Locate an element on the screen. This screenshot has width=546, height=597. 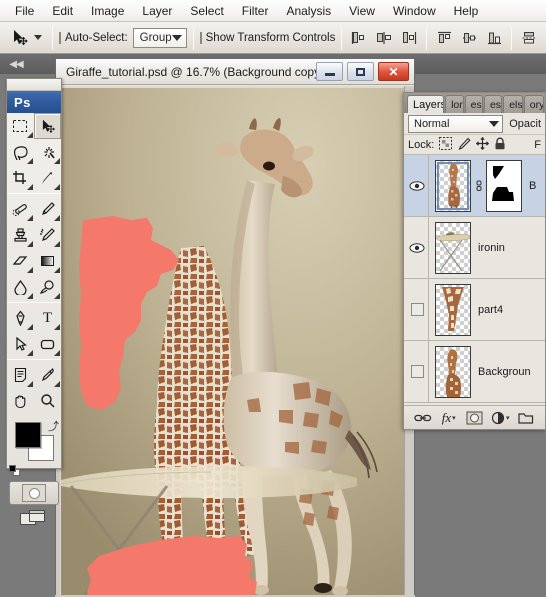
current-tool-selector is located at coordinates (25, 38).